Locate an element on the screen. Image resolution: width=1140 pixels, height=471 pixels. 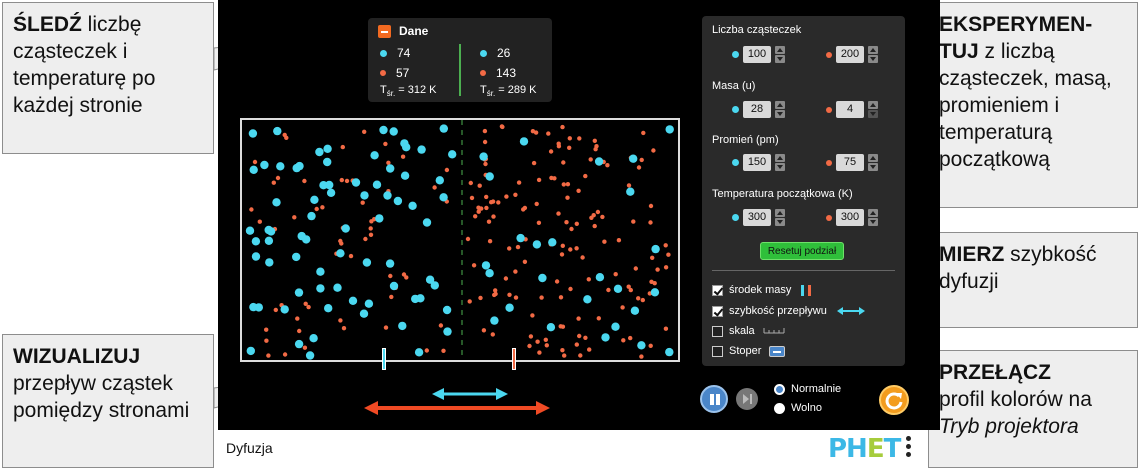
count-cyan-spinner: 100 is located at coordinates (758, 54).